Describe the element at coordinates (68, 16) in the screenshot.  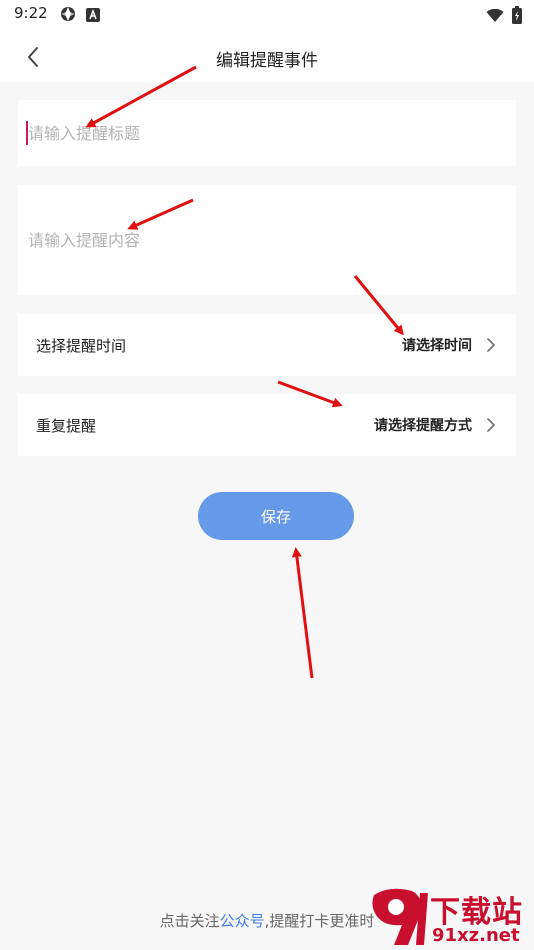
I see `aperture-icon` at that location.